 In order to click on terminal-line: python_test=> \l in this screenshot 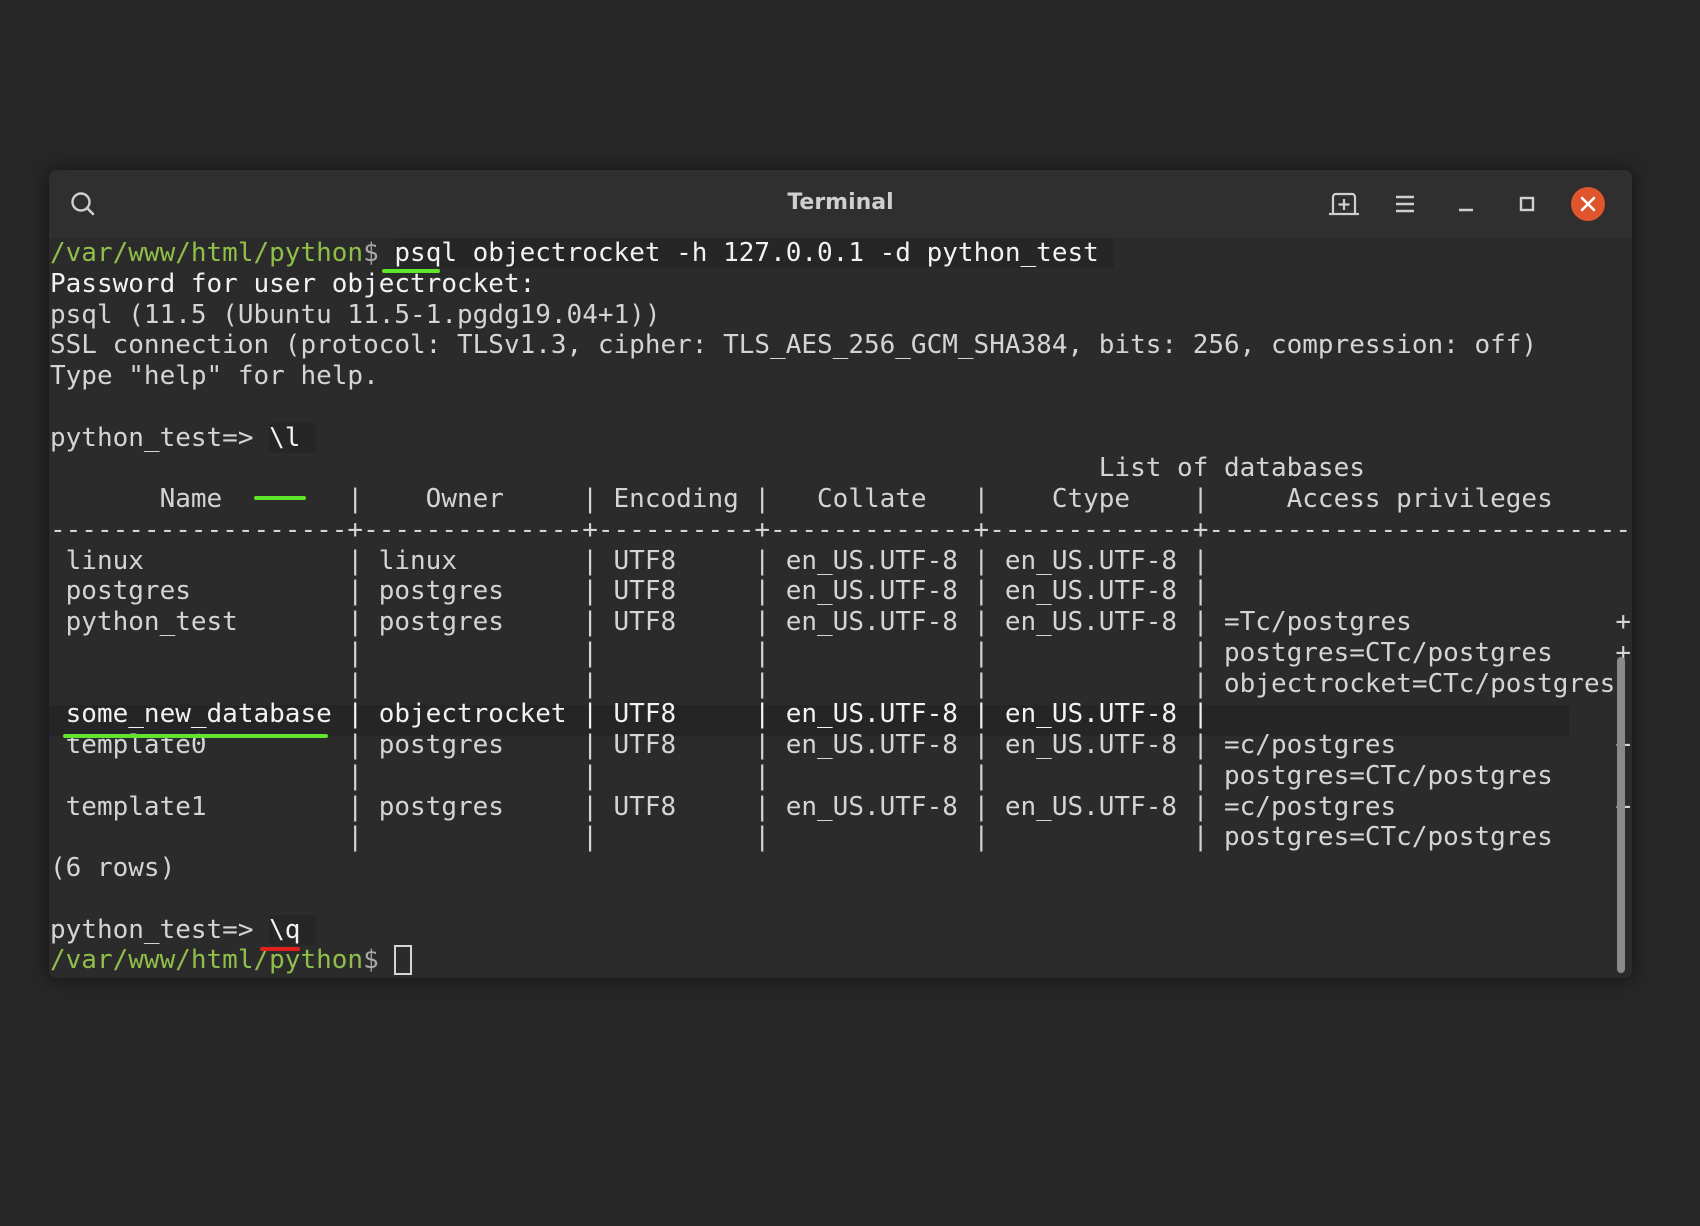, I will do `click(183, 438)`.